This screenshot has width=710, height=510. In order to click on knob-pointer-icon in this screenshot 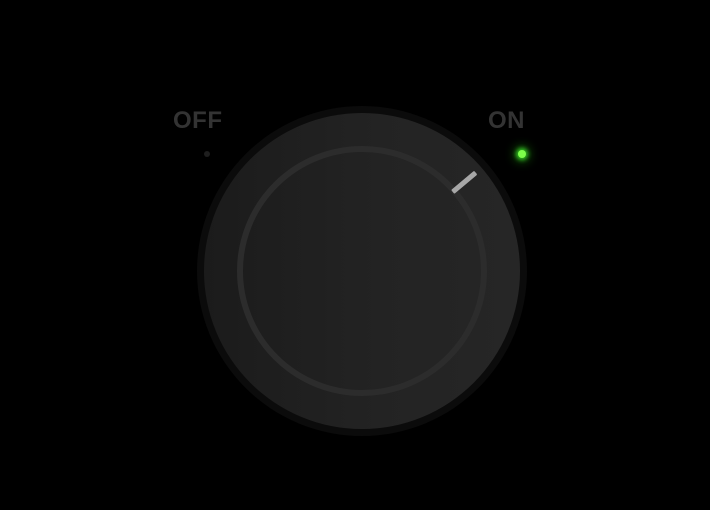, I will do `click(464, 182)`.